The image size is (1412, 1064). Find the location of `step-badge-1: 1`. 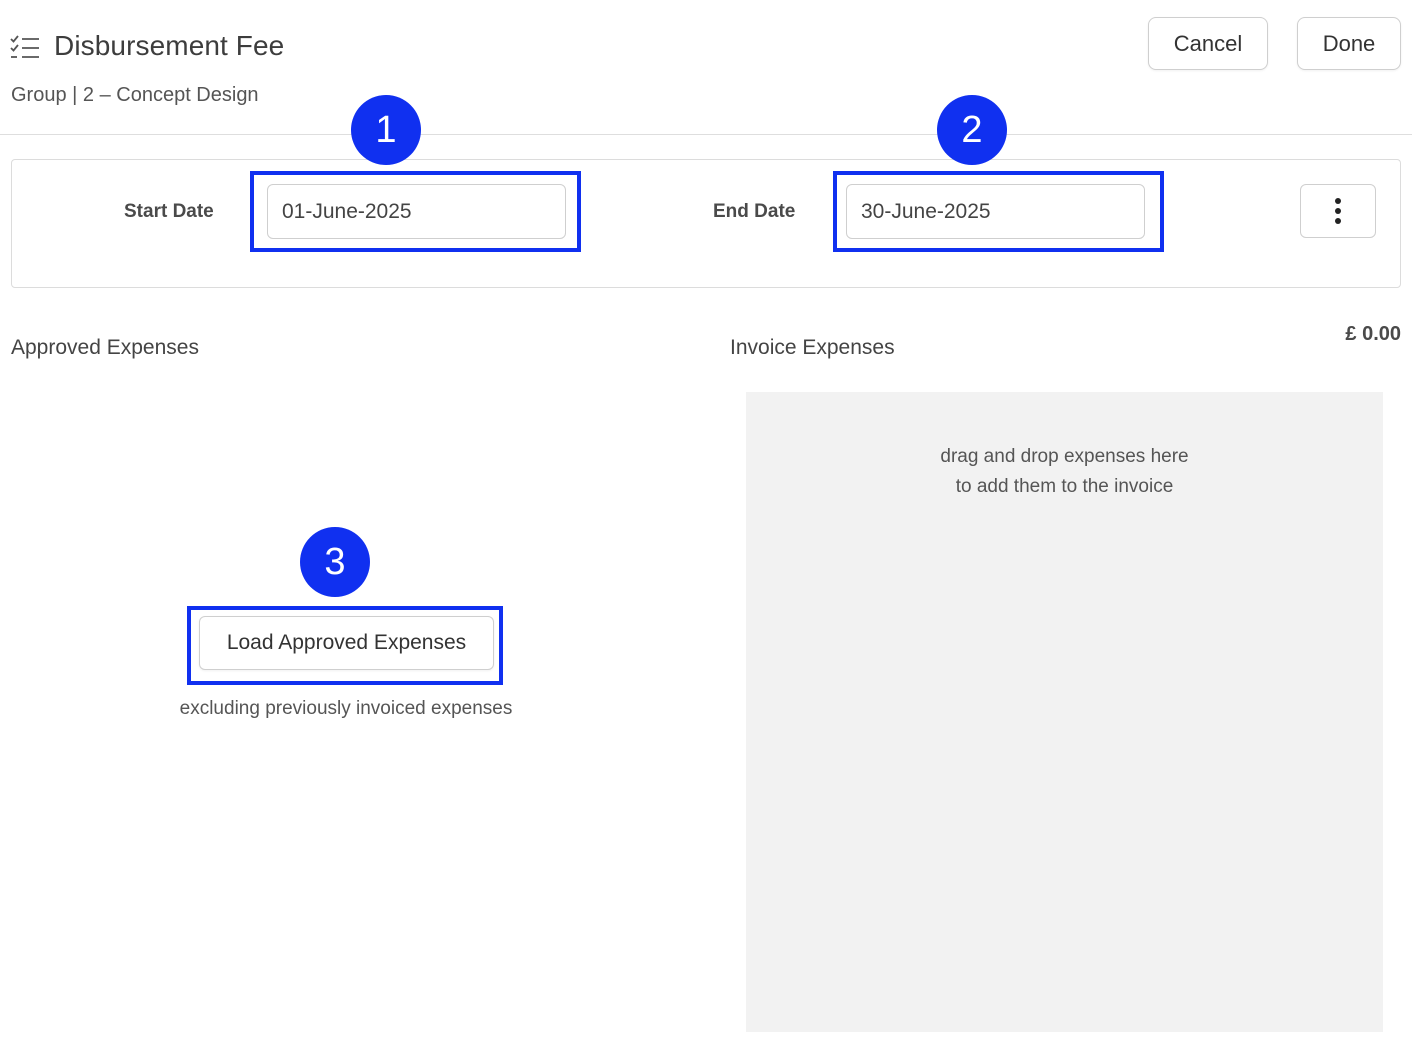

step-badge-1: 1 is located at coordinates (386, 130).